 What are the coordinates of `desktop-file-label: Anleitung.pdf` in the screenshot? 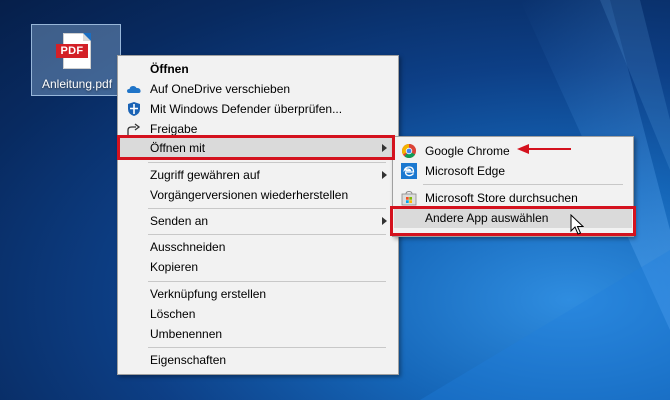 It's located at (77, 84).